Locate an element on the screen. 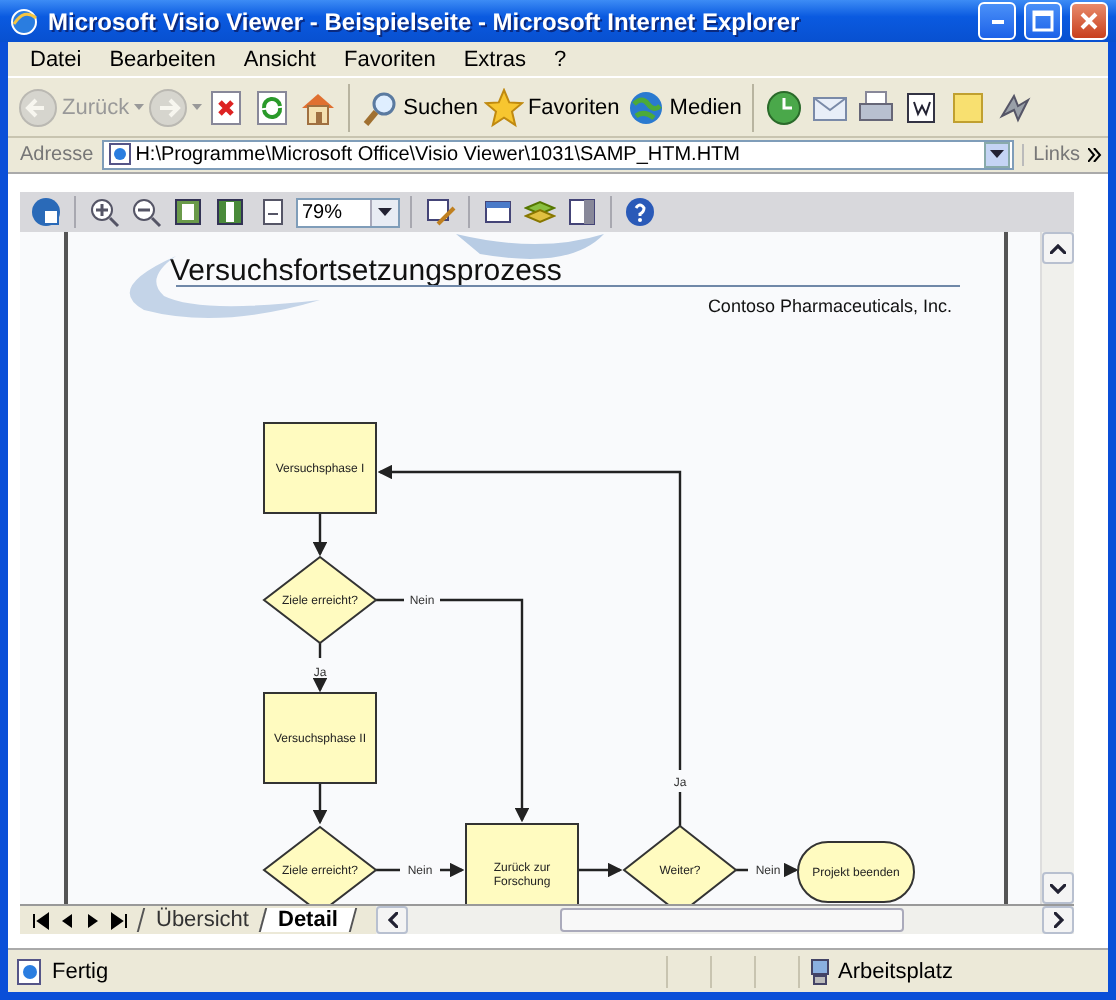 Image resolution: width=1116 pixels, height=1000 pixels. stop-icon is located at coordinates (225, 107).